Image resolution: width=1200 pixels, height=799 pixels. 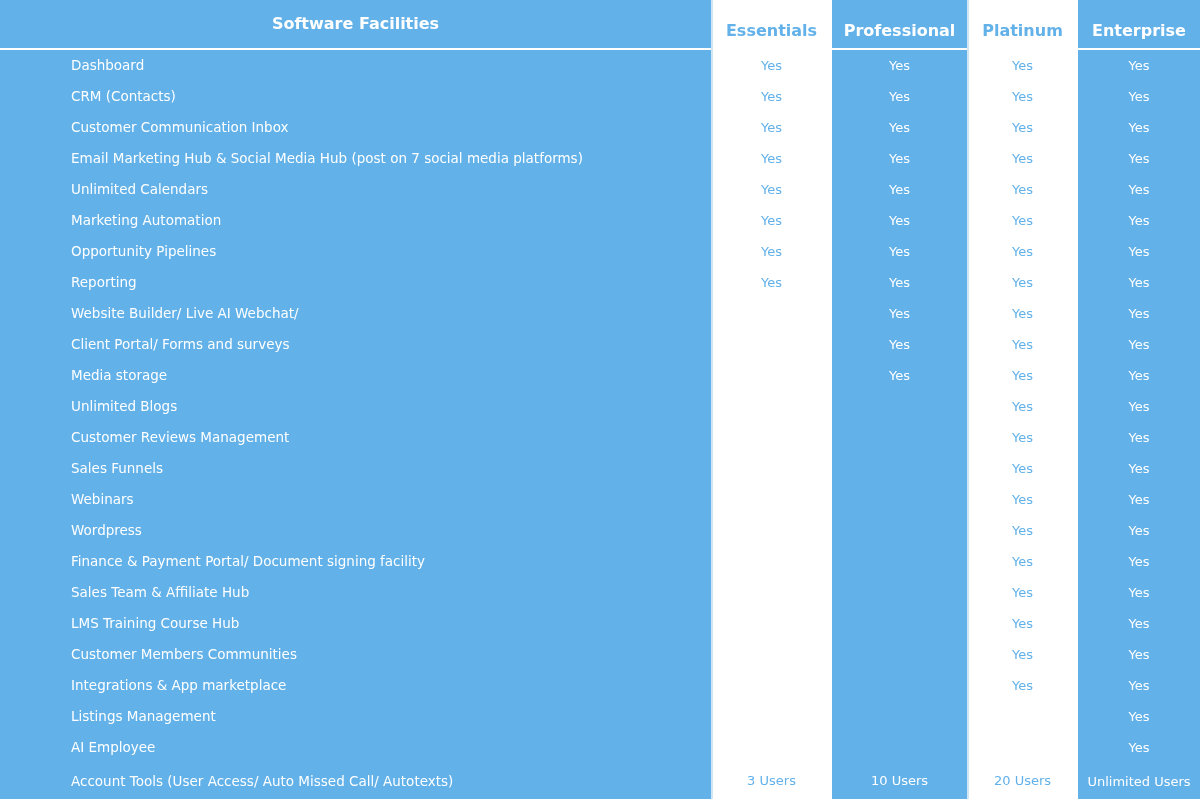 What do you see at coordinates (180, 438) in the screenshot?
I see `feature-name: Customer Reviews Management` at bounding box center [180, 438].